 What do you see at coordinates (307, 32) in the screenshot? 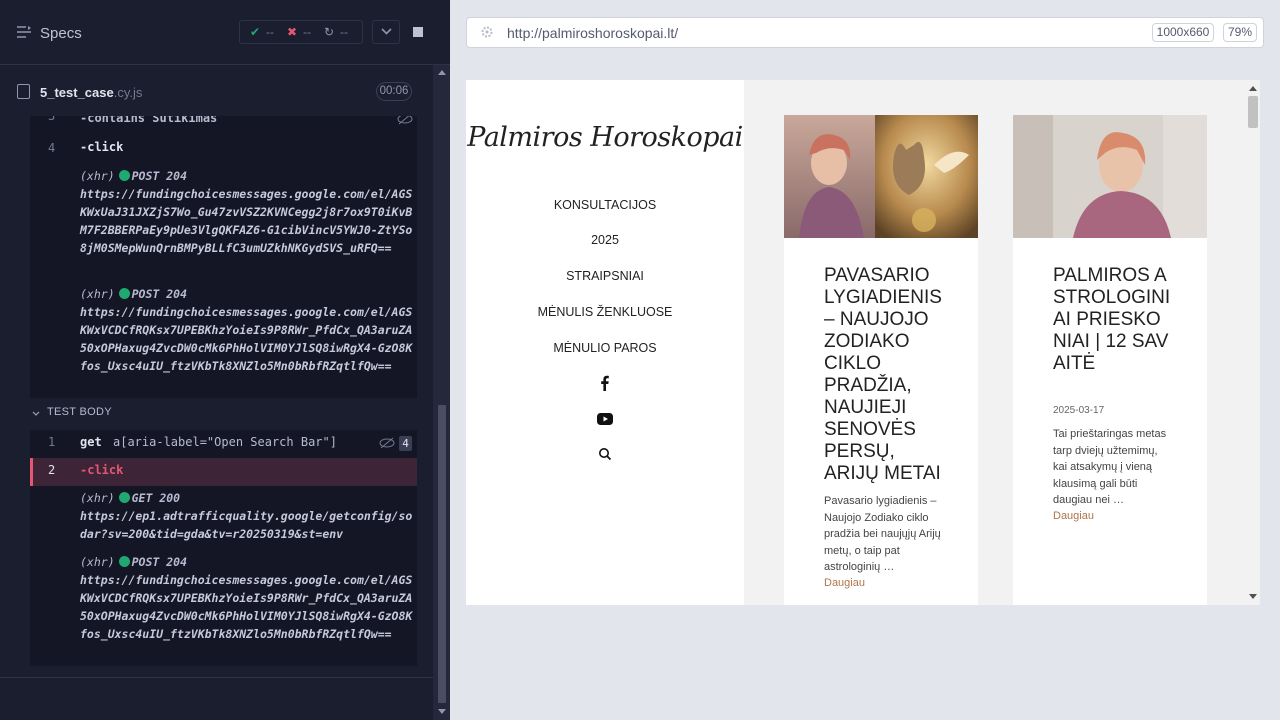
I see `failed-count: --` at bounding box center [307, 32].